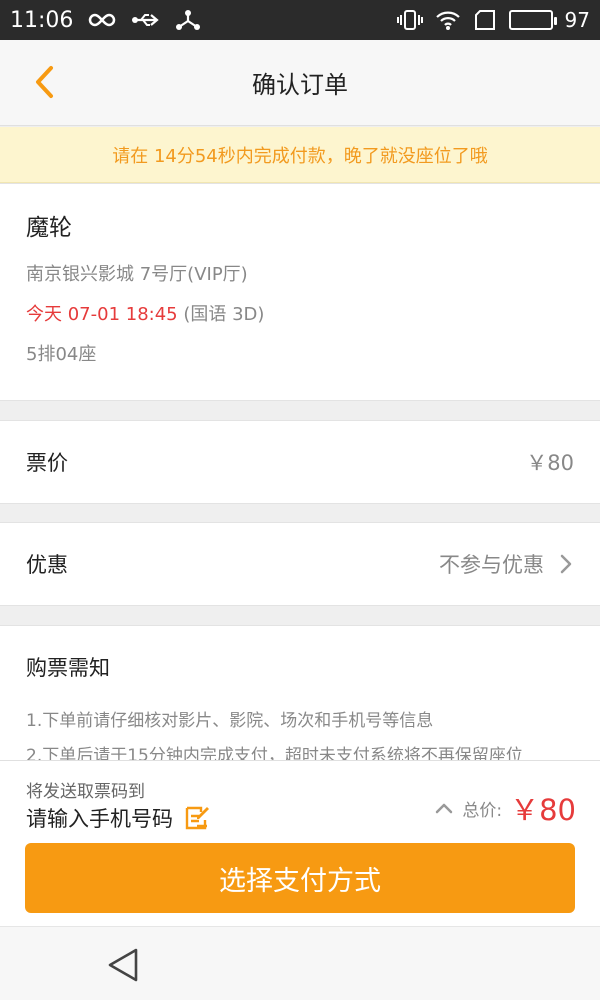 This screenshot has width=600, height=1000. Describe the element at coordinates (505, 808) in the screenshot. I see `total-price: 总价: ￥80` at that location.